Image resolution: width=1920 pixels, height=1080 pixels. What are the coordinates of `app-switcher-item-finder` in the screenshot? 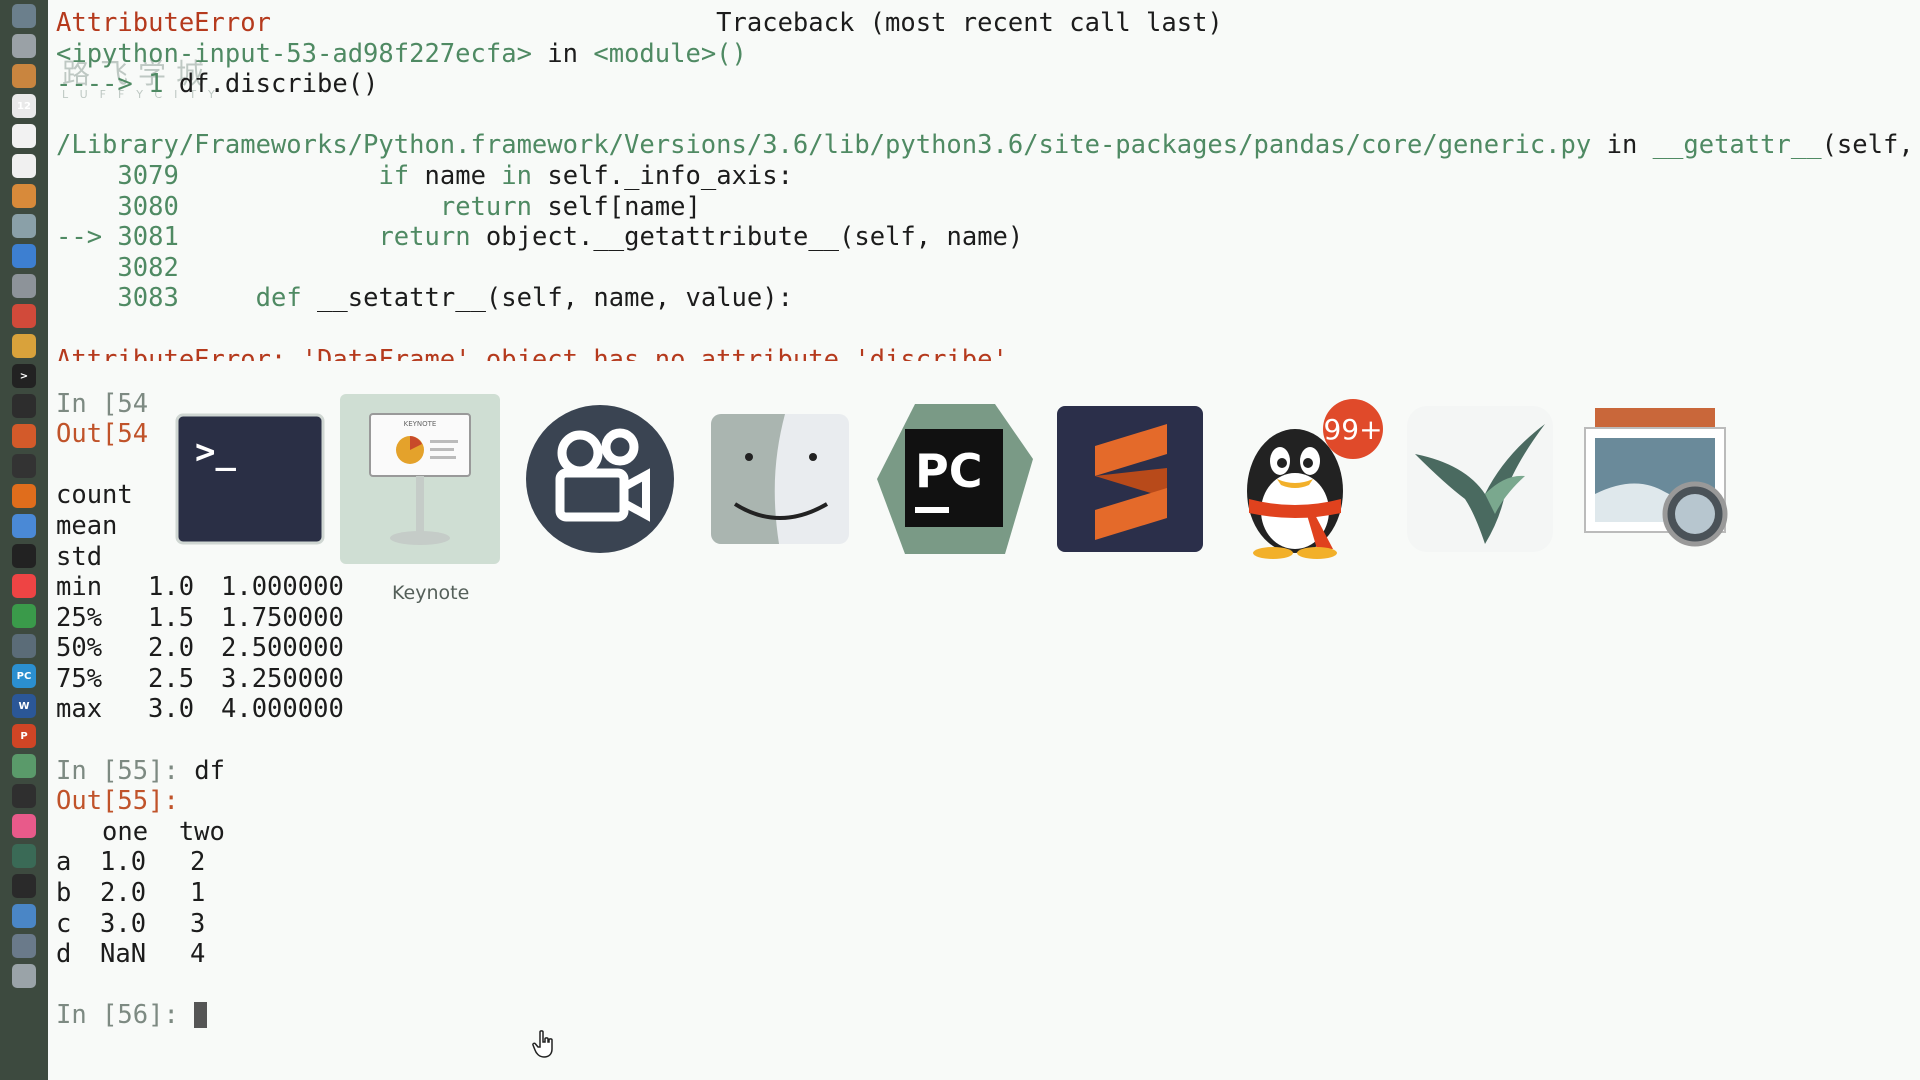 It's located at (780, 479).